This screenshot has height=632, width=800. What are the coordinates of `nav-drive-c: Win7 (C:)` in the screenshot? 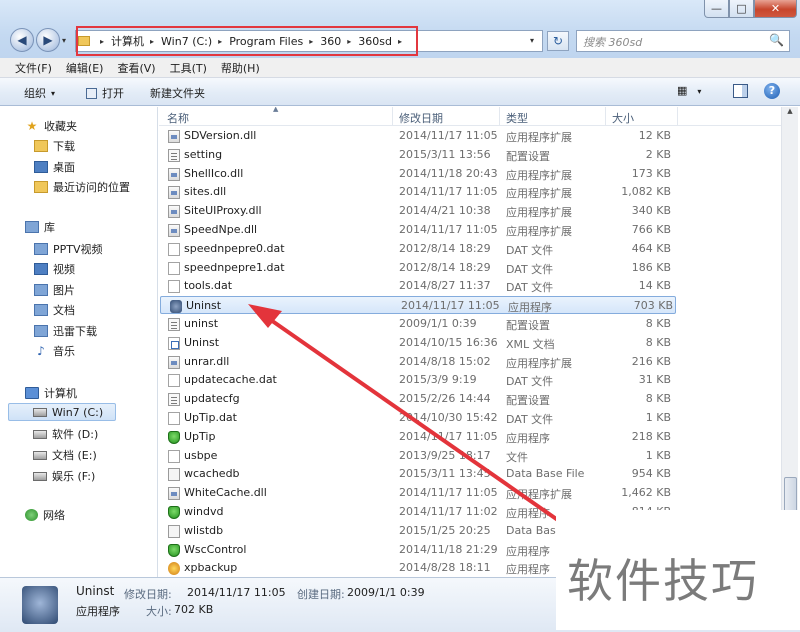 It's located at (62, 412).